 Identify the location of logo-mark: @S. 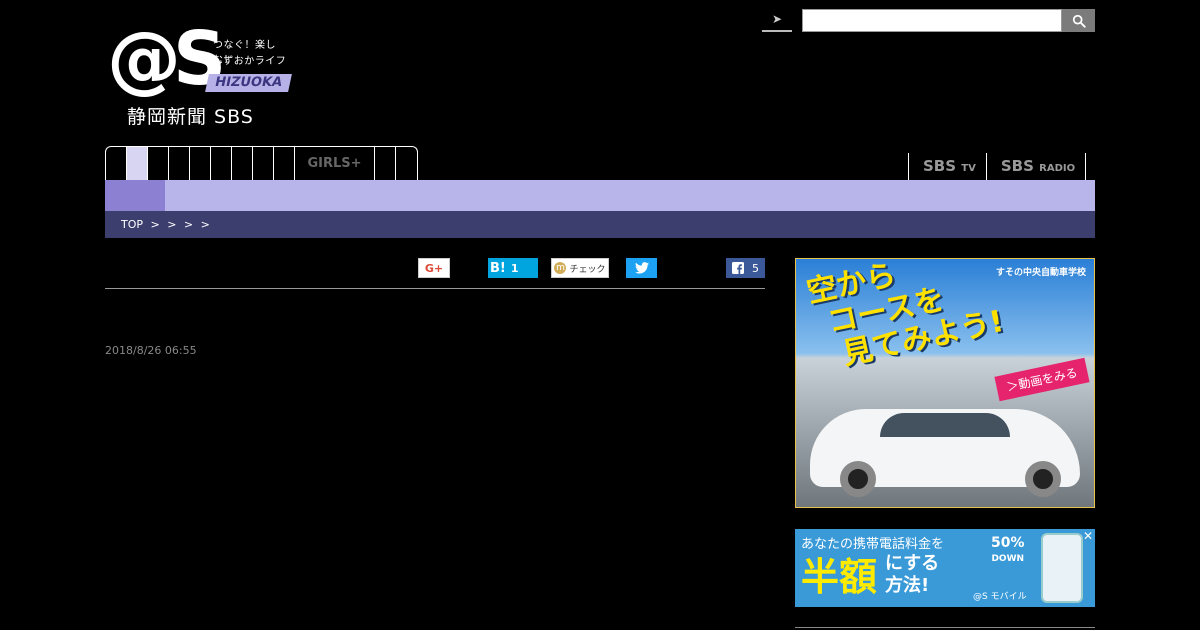
(166, 59).